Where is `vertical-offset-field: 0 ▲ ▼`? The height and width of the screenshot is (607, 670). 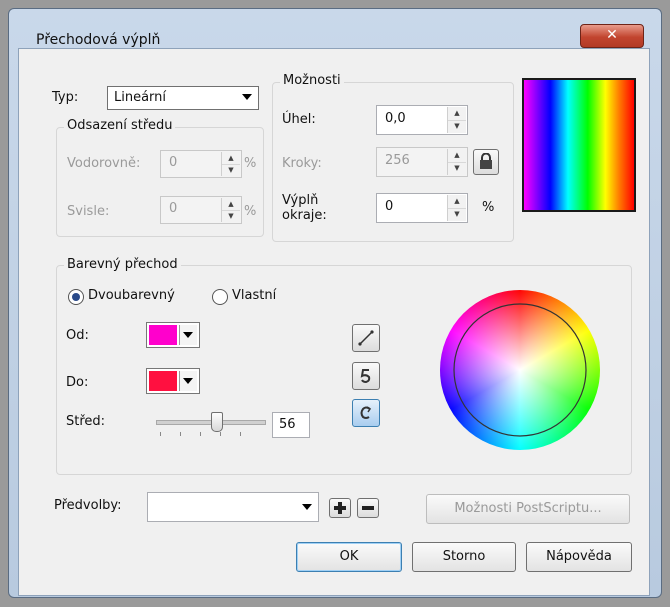
vertical-offset-field: 0 ▲ ▼ is located at coordinates (201, 210).